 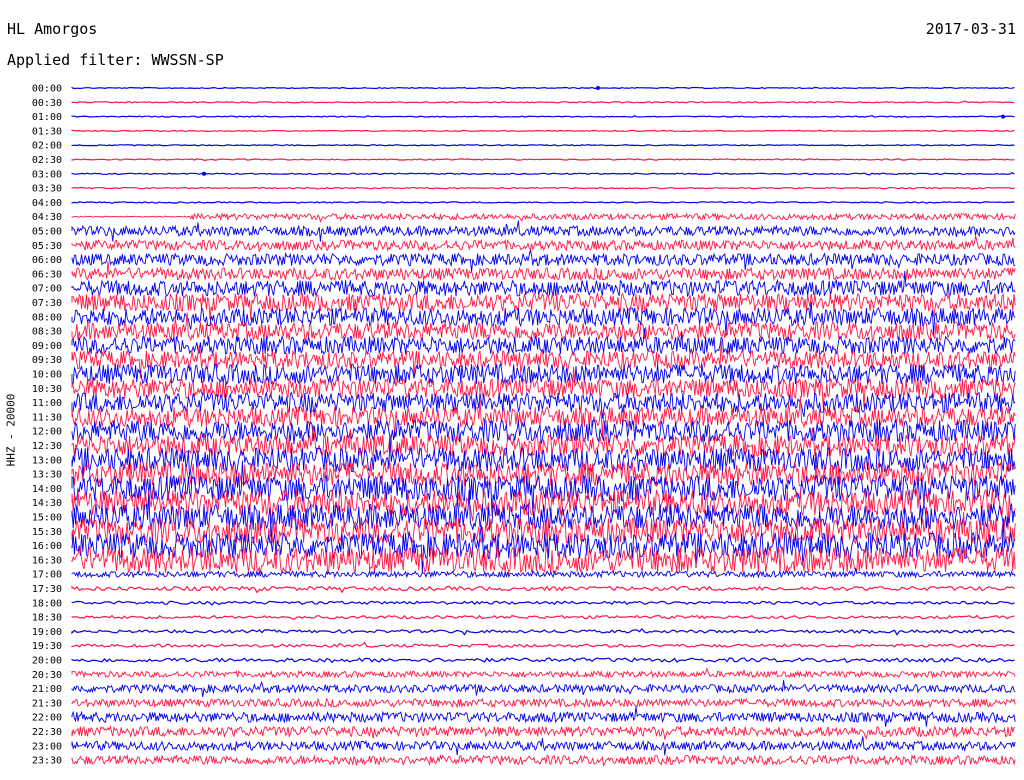 I want to click on time-tick-label: 16:00, so click(x=47, y=546).